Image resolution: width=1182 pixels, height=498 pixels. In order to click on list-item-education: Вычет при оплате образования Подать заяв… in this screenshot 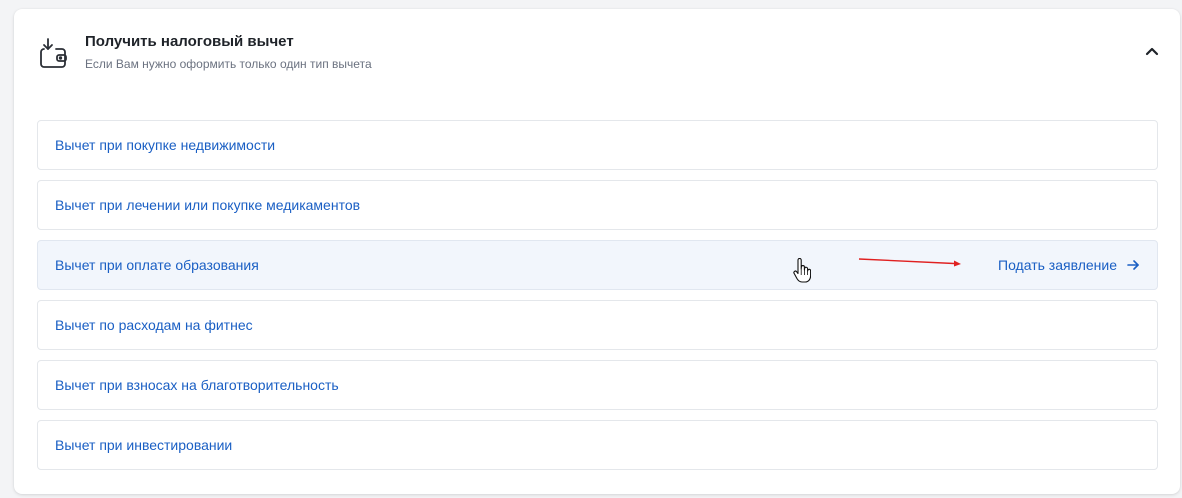, I will do `click(597, 265)`.